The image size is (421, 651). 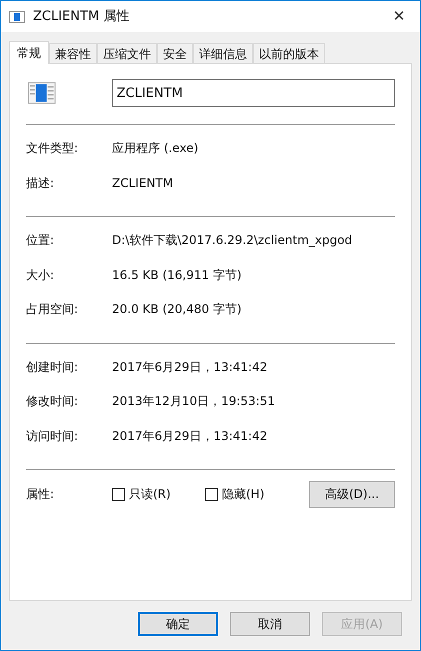 What do you see at coordinates (178, 624) in the screenshot?
I see `dialog-button: 确定` at bounding box center [178, 624].